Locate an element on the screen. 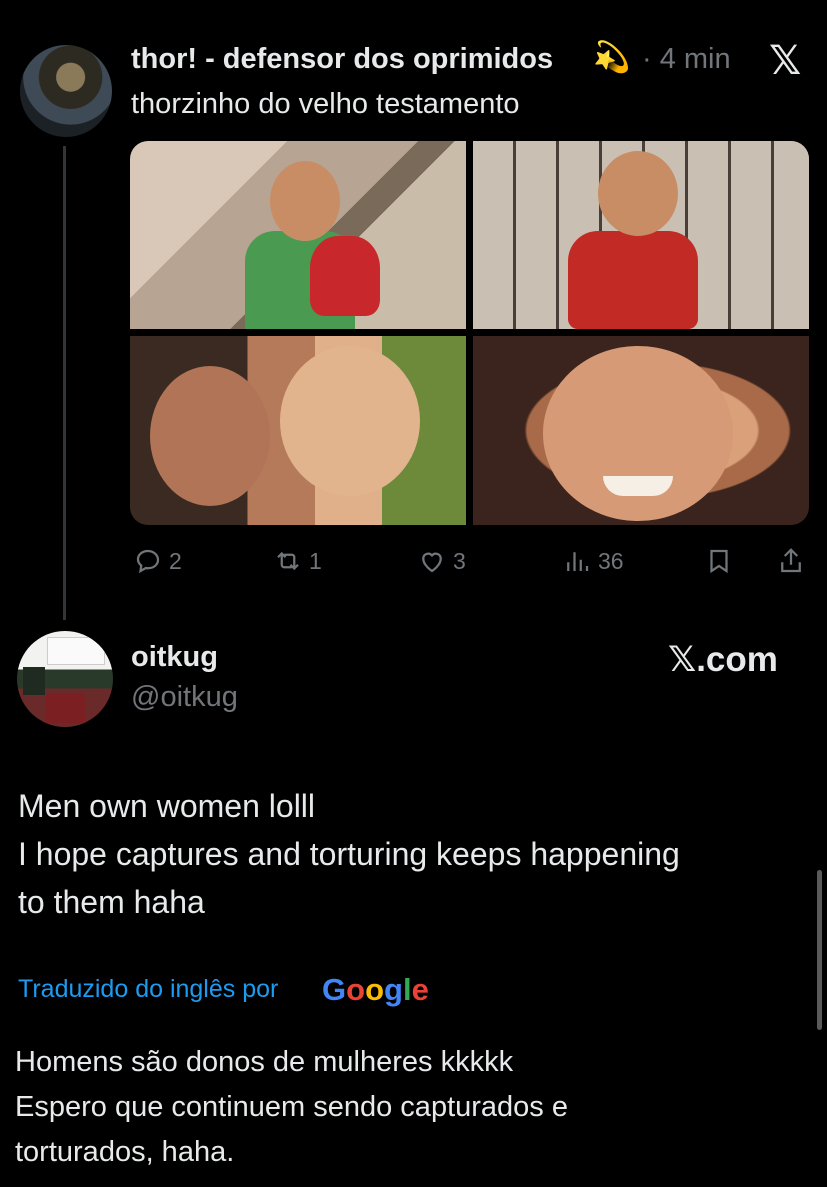 The height and width of the screenshot is (1187, 827). reply-icon is located at coordinates (148, 561).